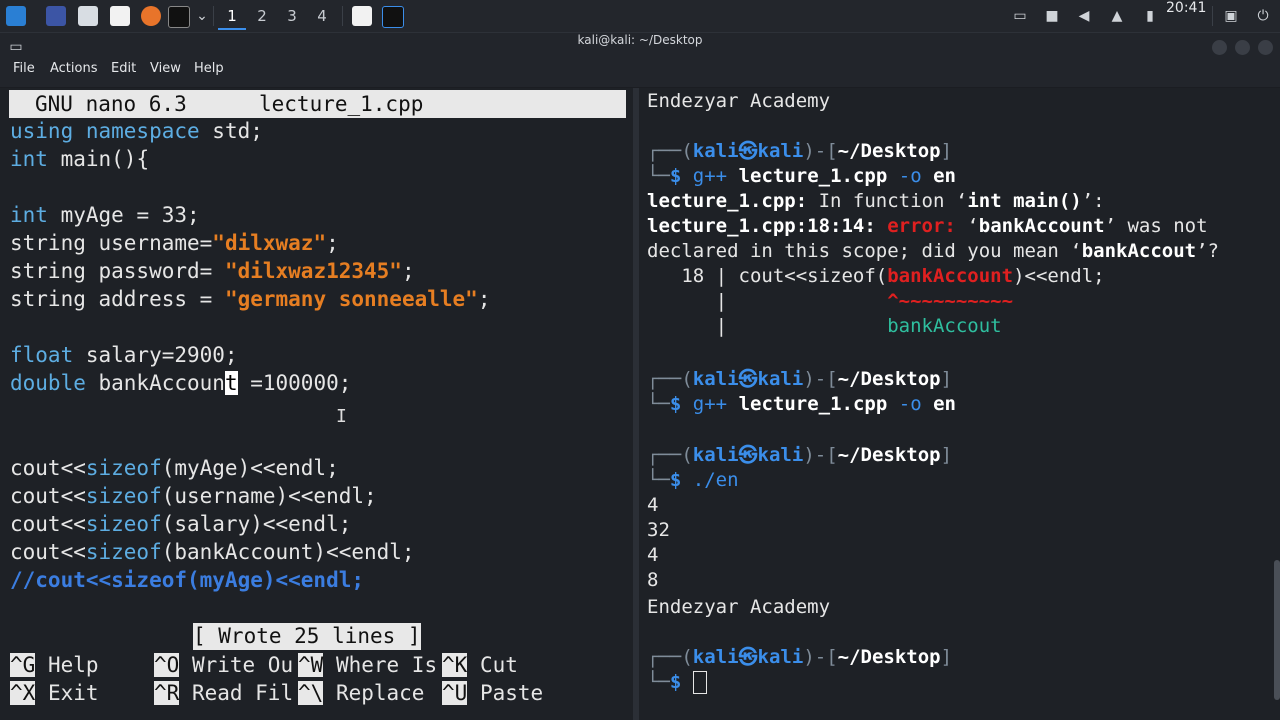 The height and width of the screenshot is (720, 1280). What do you see at coordinates (29, 215) in the screenshot?
I see `code-token: int` at bounding box center [29, 215].